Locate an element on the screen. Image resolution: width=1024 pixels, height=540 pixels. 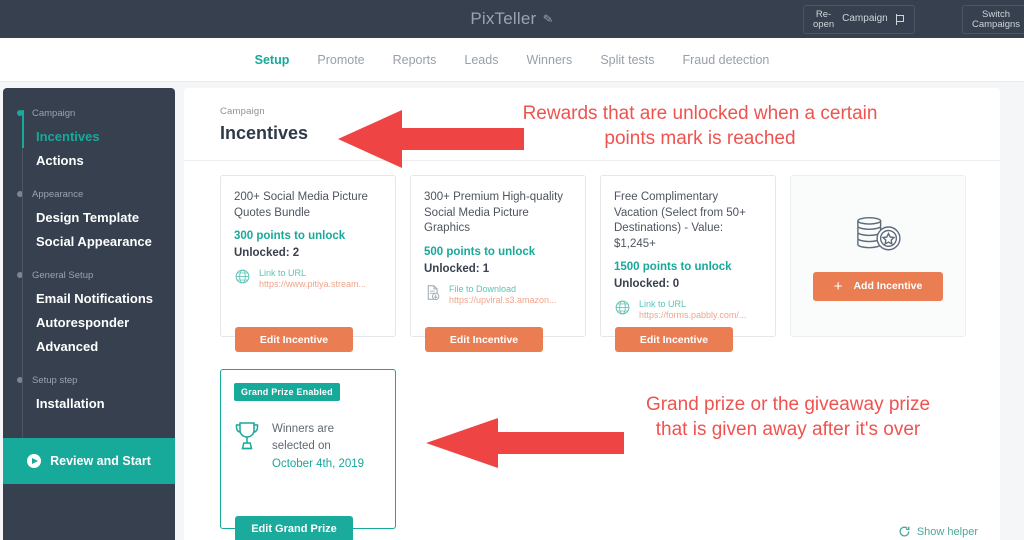
sidebar-item-incentives: Incentives is located at coordinates (89, 136).